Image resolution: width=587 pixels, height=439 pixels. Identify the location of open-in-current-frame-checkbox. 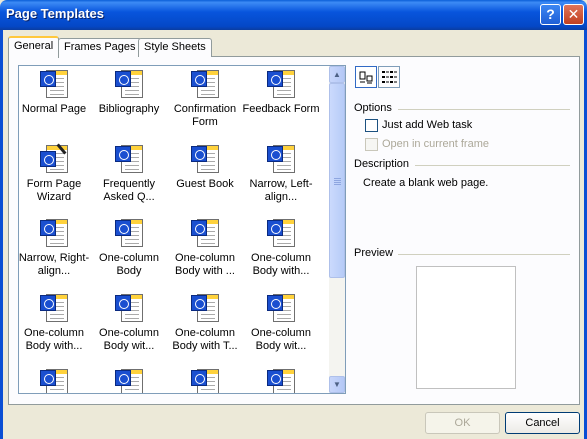
(371, 144).